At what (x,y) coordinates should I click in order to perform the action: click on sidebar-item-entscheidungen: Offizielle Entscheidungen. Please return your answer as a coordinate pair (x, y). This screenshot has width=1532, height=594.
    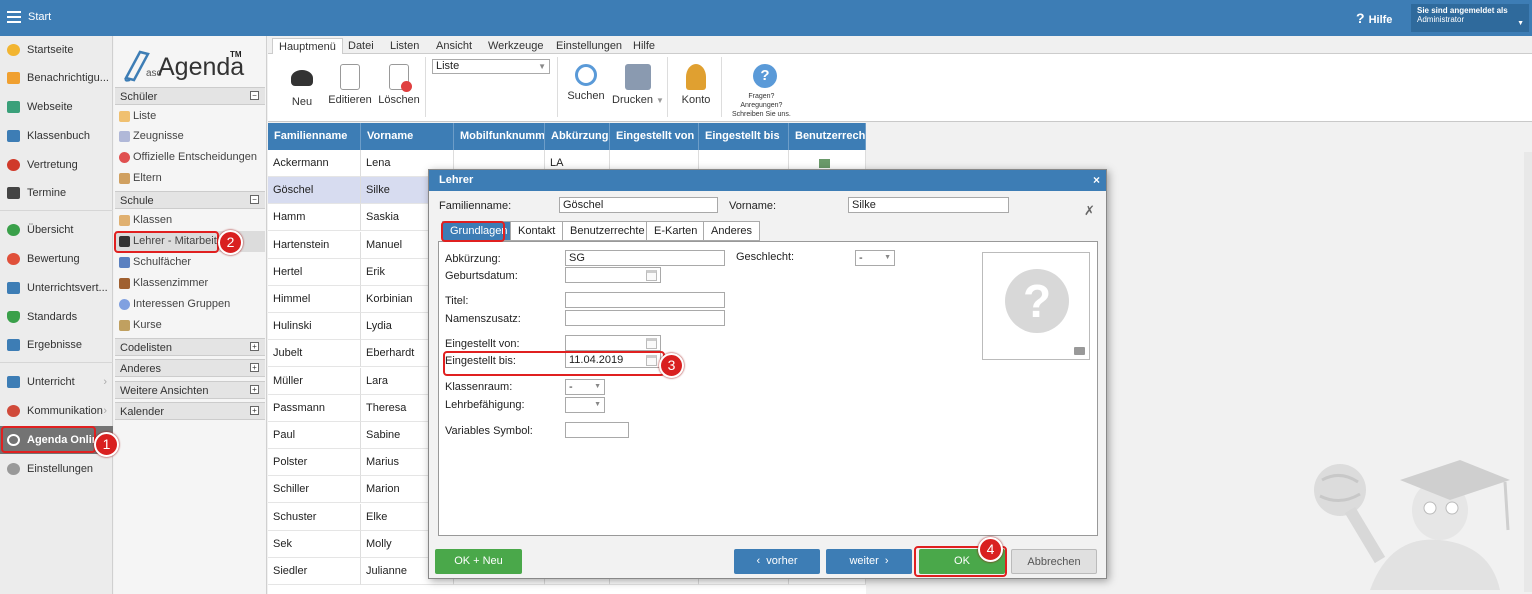
    Looking at the image, I should click on (190, 157).